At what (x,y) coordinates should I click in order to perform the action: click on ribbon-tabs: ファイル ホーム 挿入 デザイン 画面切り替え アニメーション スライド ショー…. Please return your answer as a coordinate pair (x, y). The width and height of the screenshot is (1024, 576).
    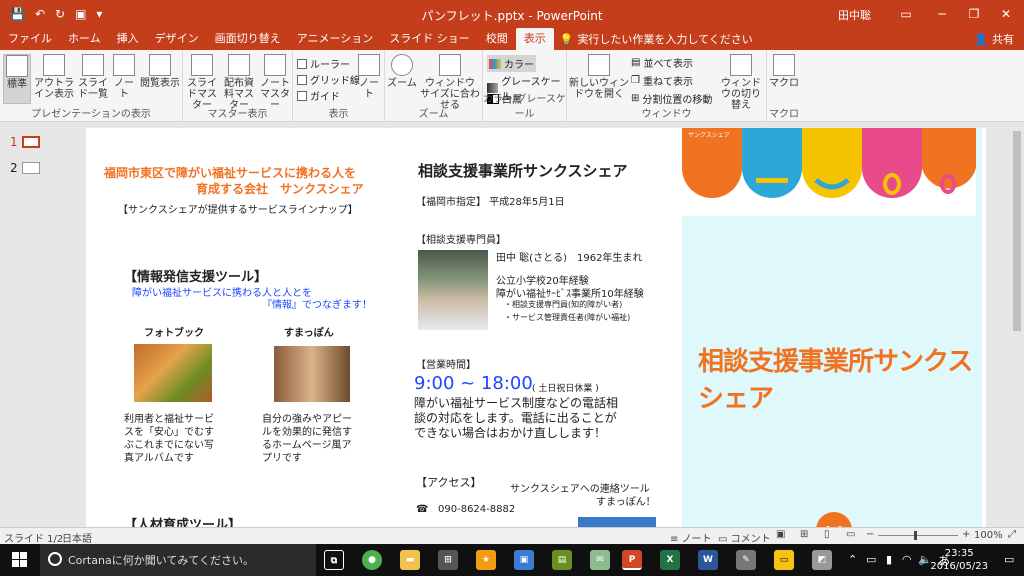
    Looking at the image, I should click on (512, 39).